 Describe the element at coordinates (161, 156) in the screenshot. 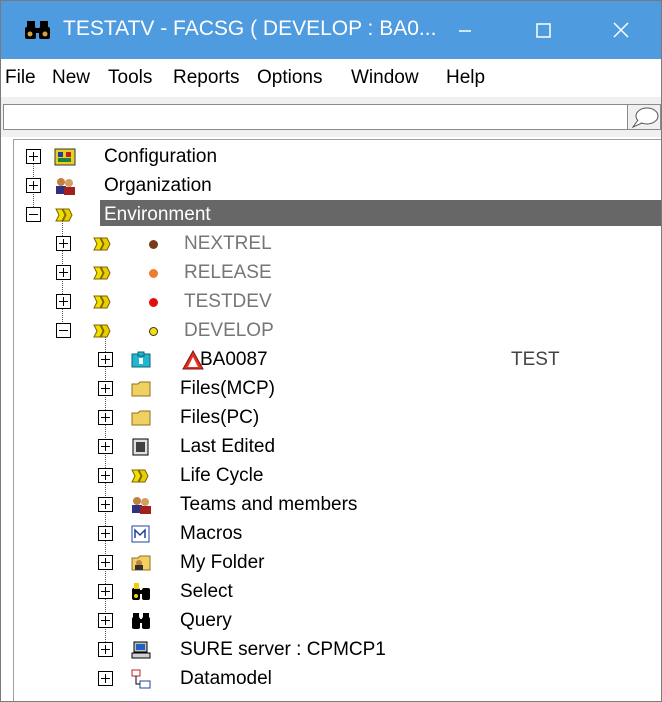

I see `tree-node-label: Configuration` at that location.